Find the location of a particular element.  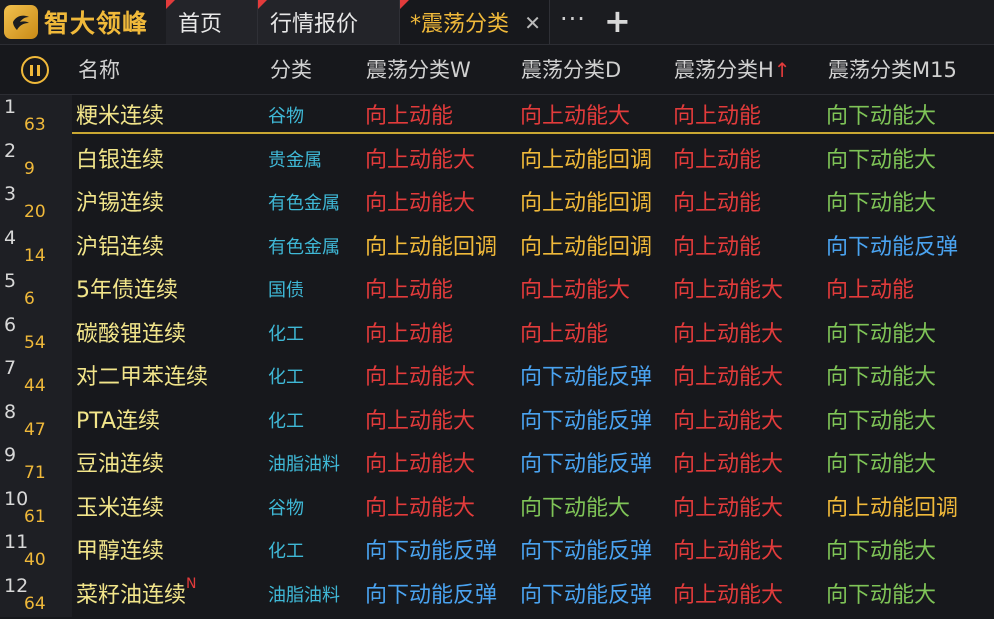

contract-name: 对二甲苯连续 is located at coordinates (142, 378).